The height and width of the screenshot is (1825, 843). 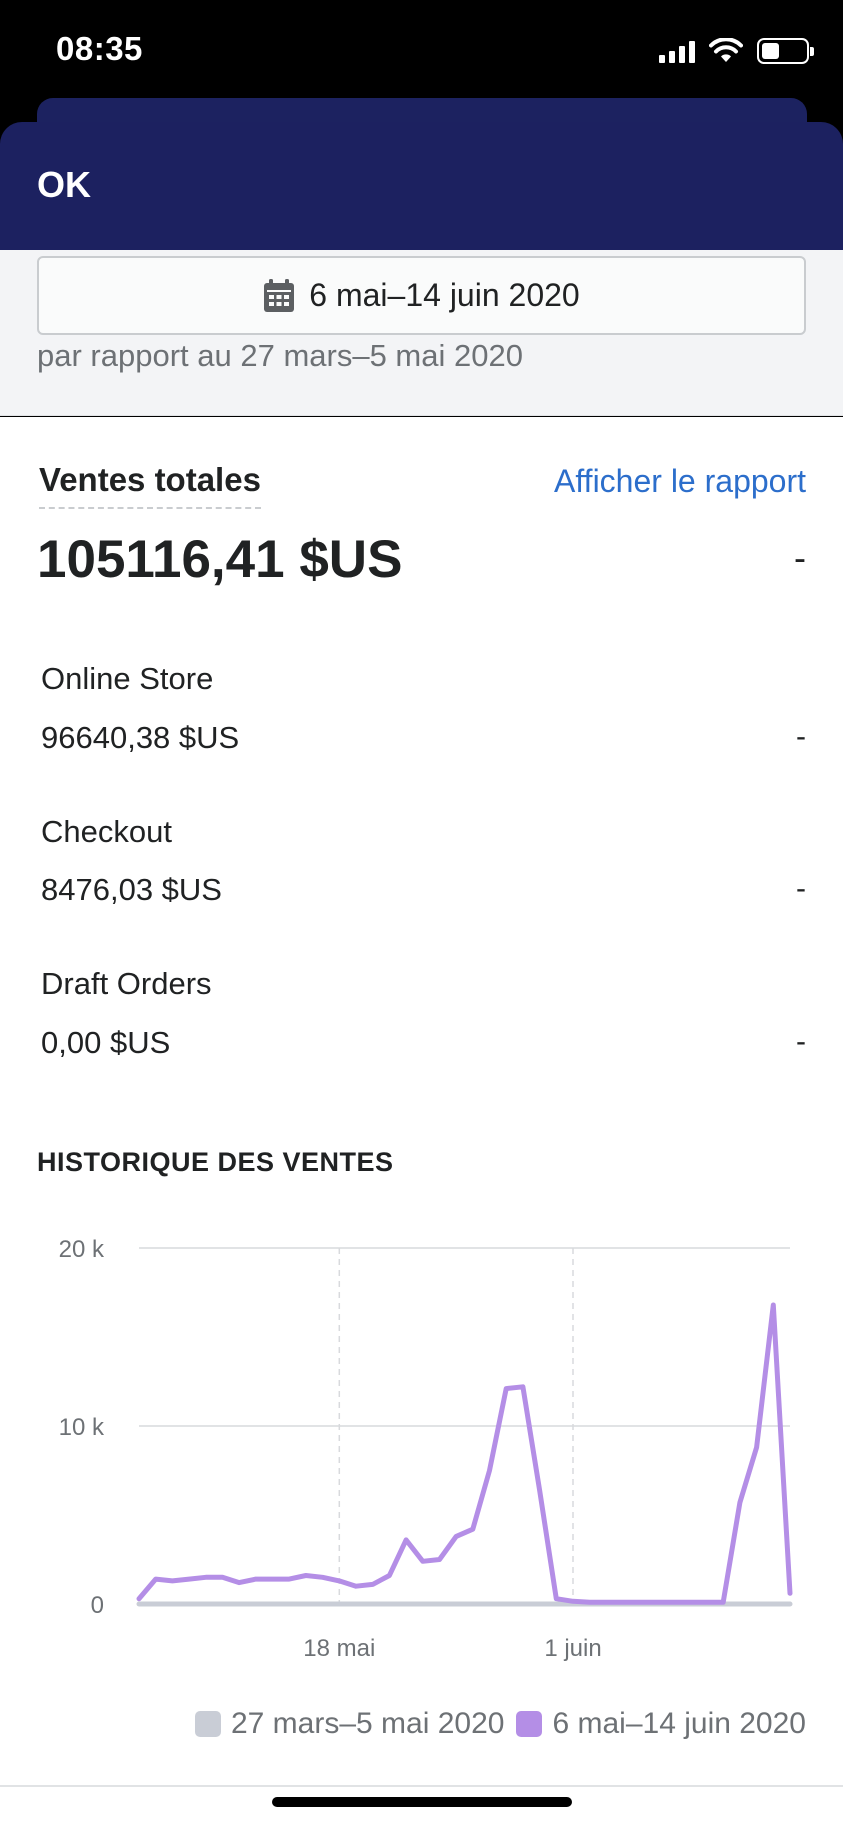 I want to click on calendar-icon, so click(x=279, y=295).